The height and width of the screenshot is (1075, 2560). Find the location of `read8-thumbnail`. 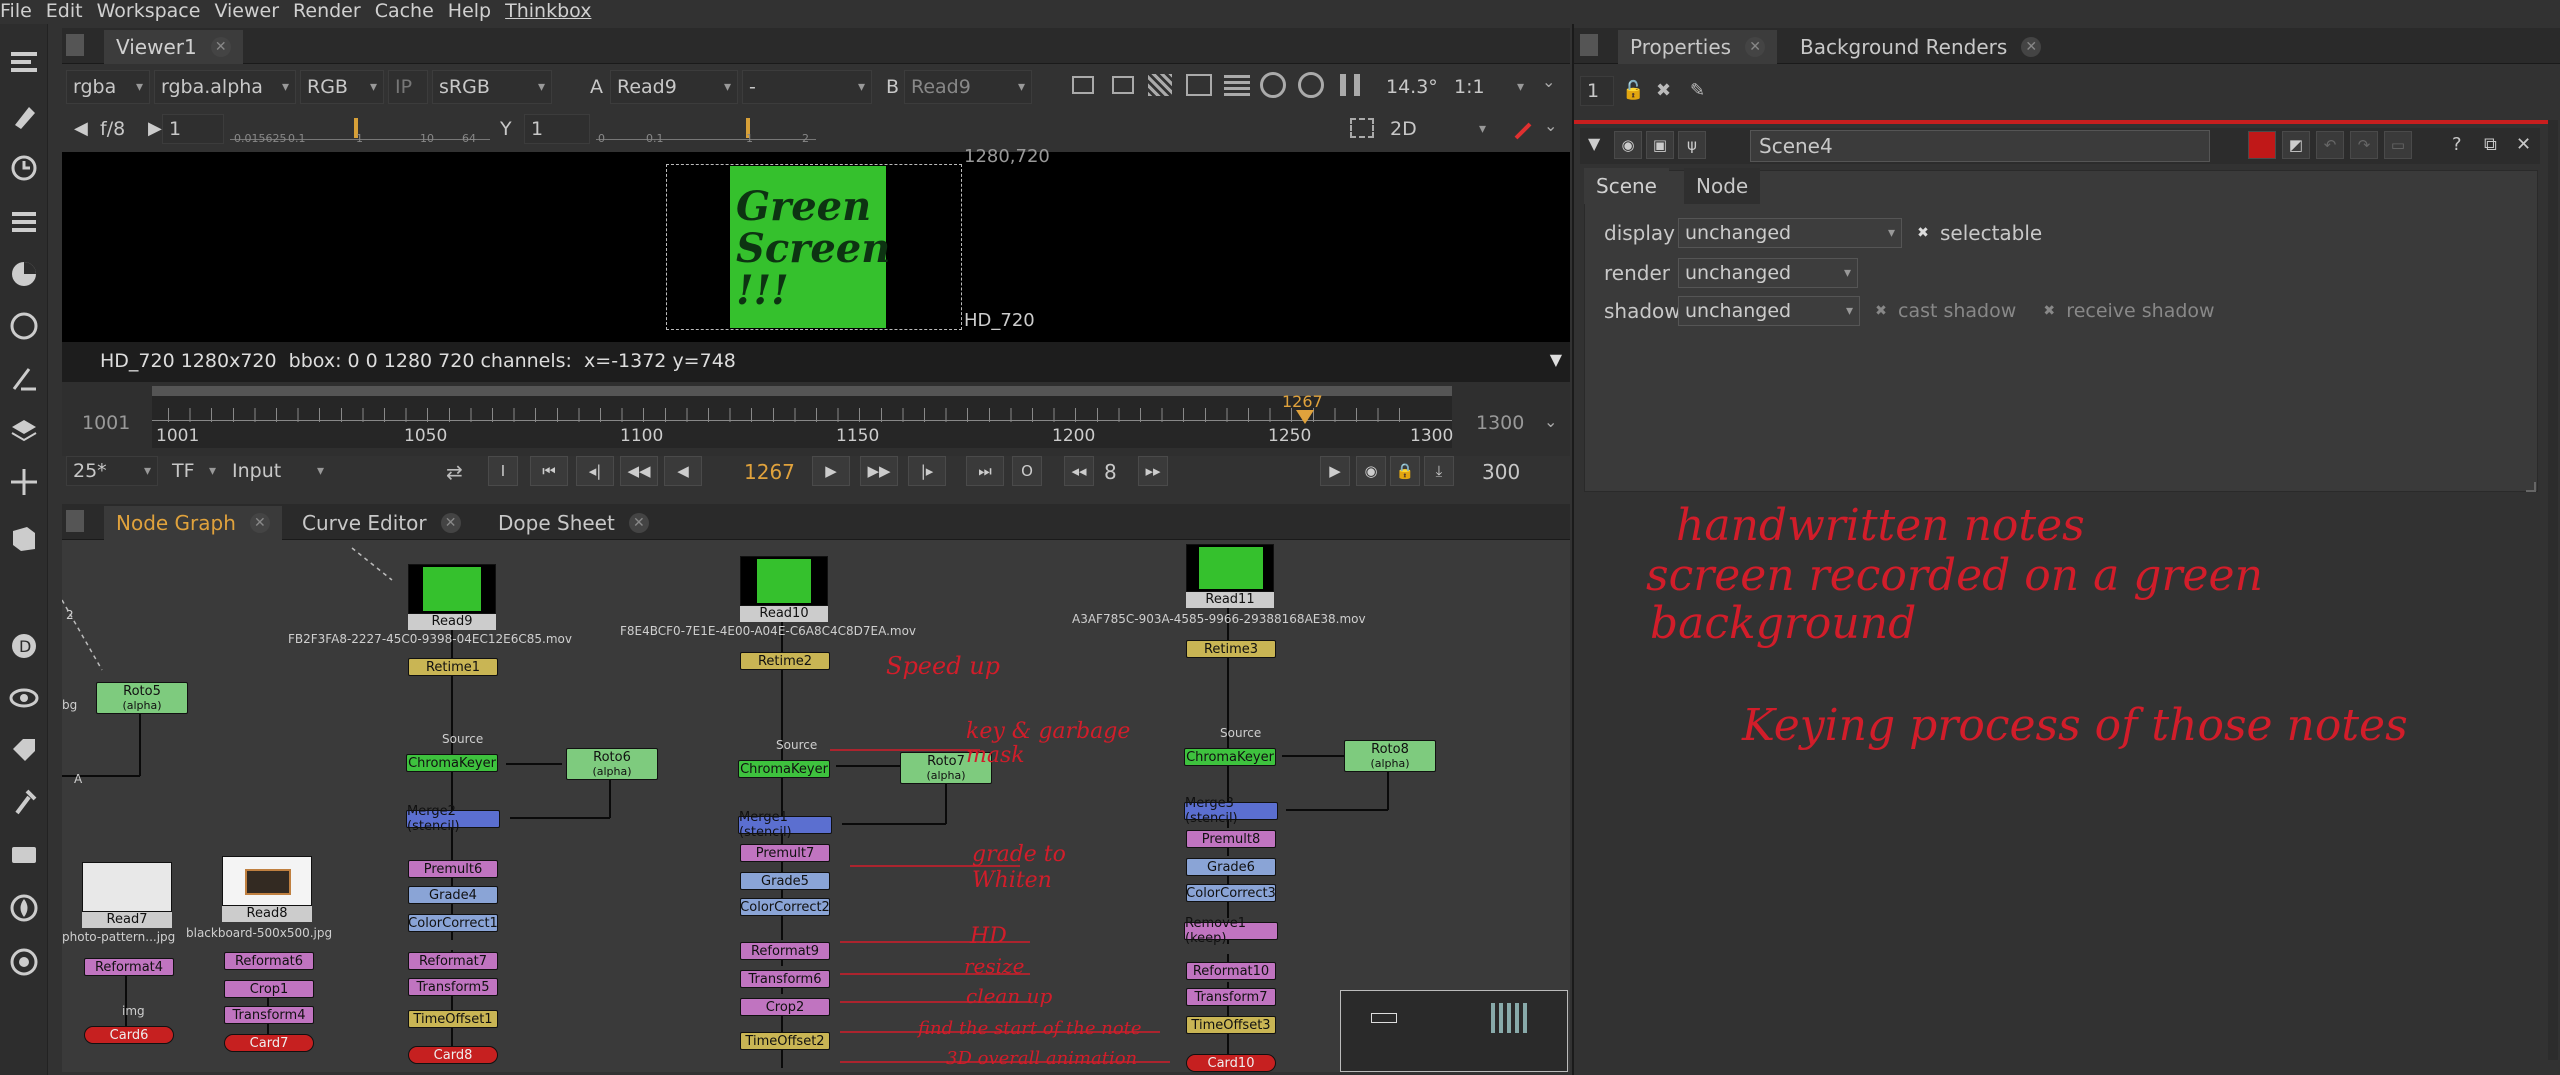

read8-thumbnail is located at coordinates (267, 881).